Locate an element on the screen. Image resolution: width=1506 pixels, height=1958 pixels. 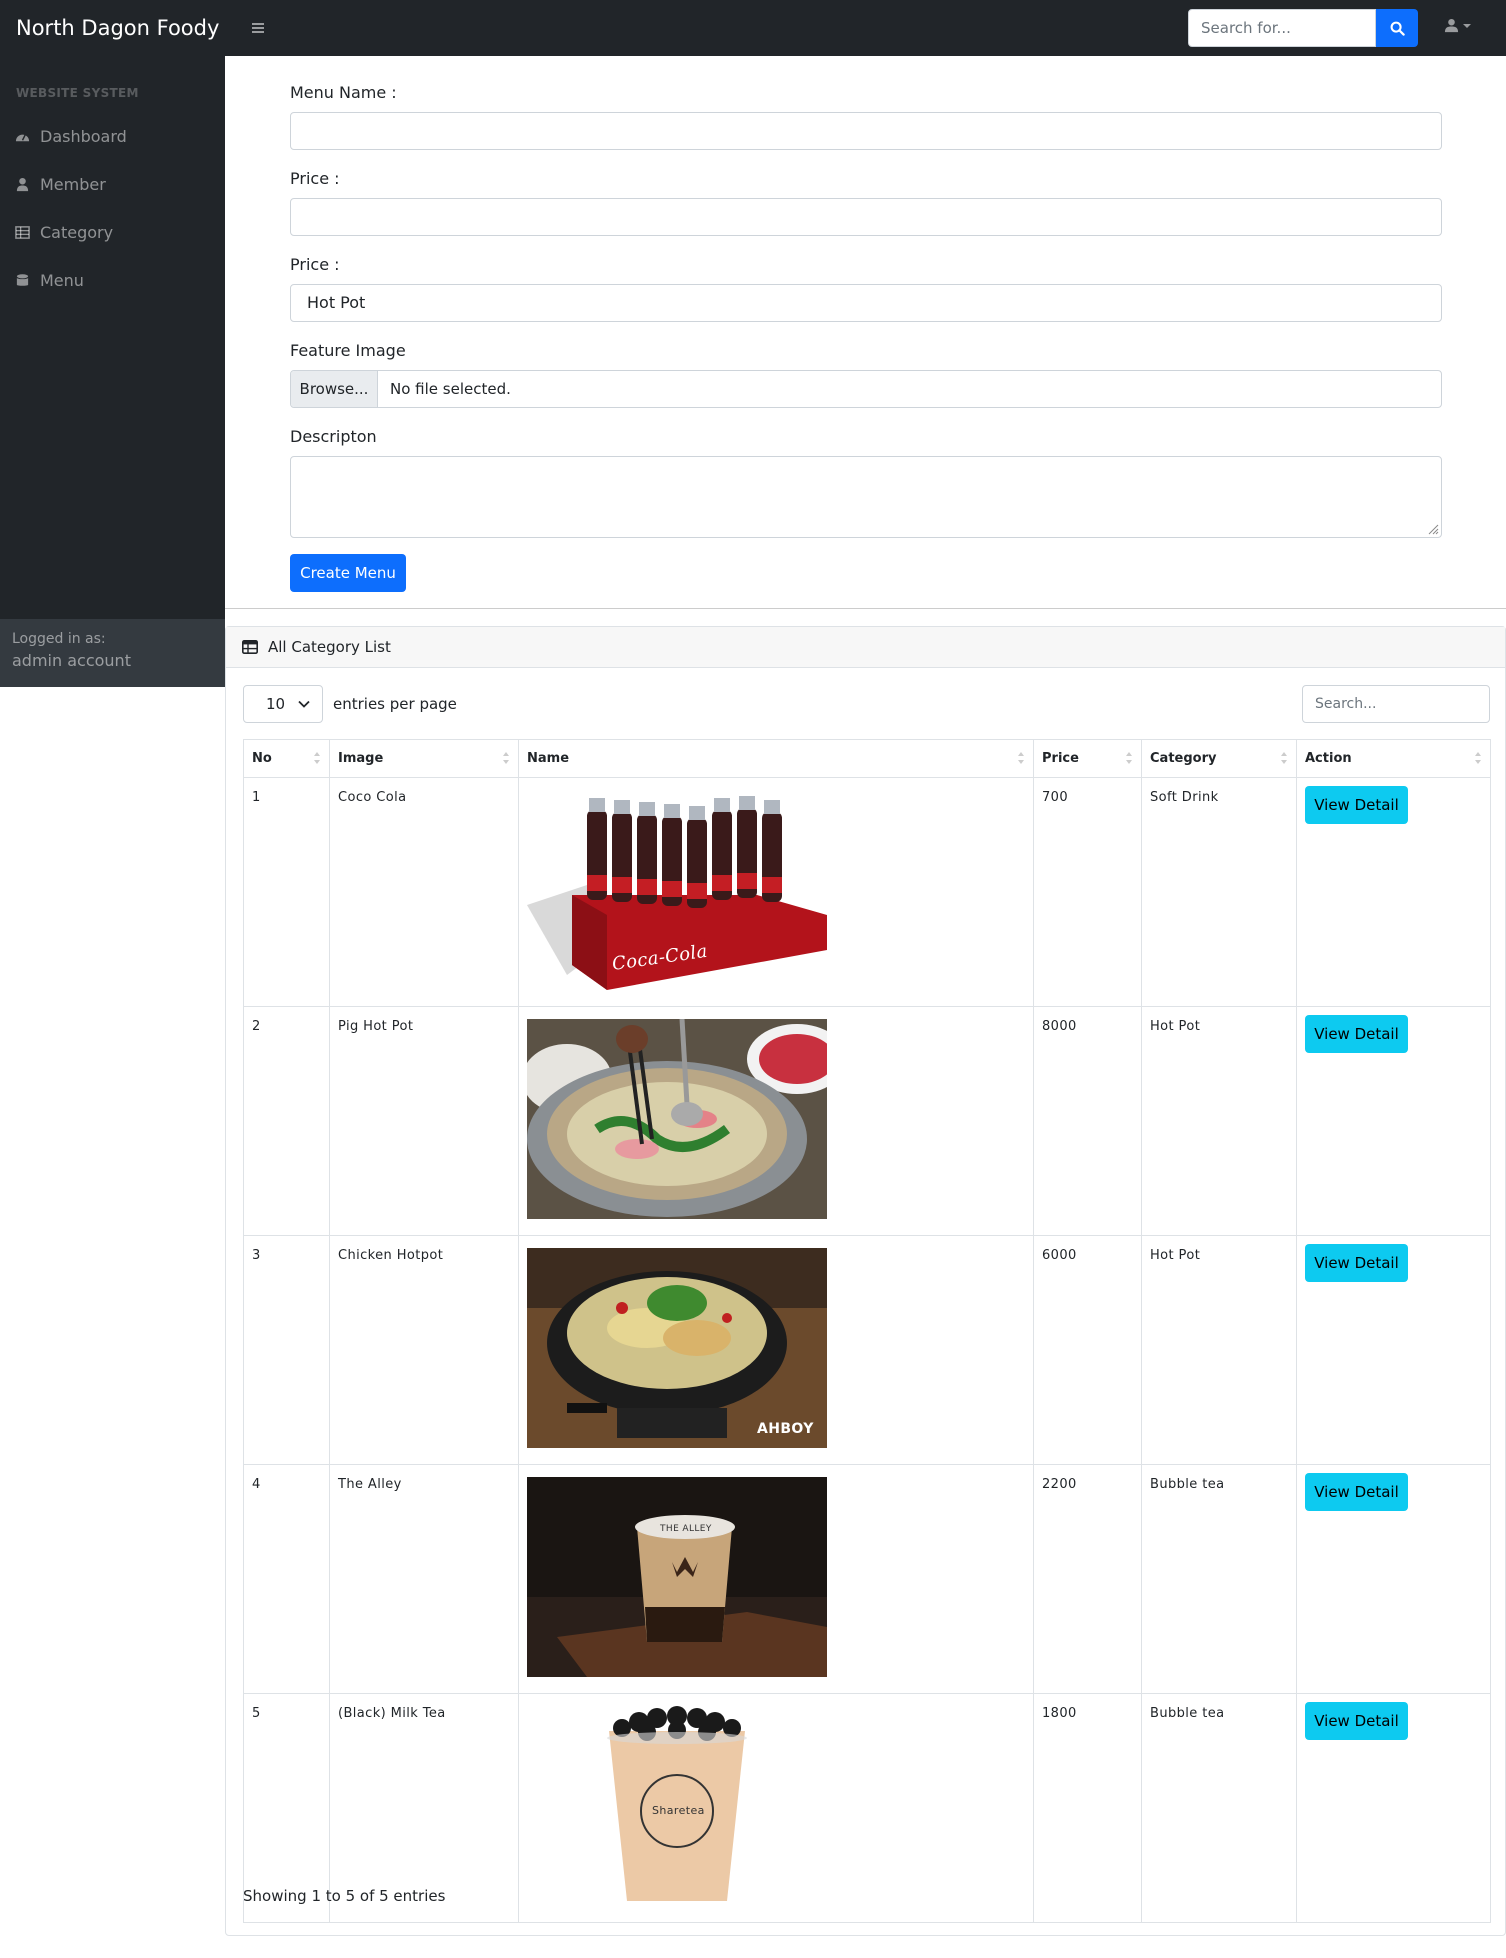
cell-price: 8000 is located at coordinates (1087, 1121).